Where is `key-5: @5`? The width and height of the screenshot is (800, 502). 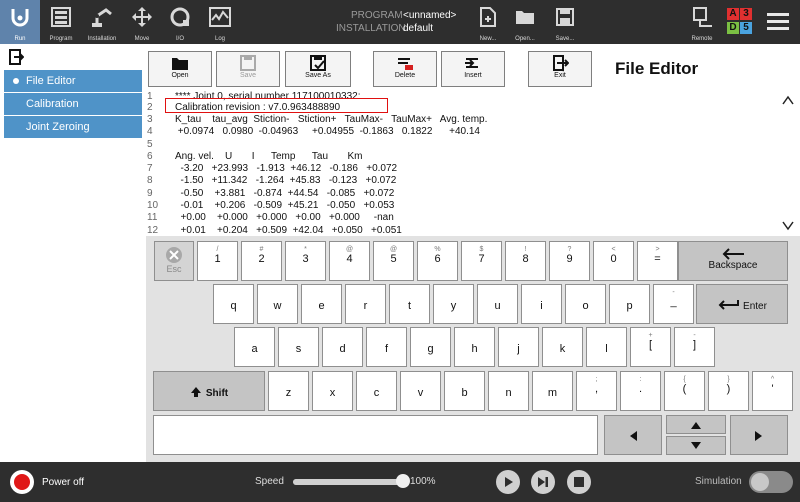 key-5: @5 is located at coordinates (393, 261).